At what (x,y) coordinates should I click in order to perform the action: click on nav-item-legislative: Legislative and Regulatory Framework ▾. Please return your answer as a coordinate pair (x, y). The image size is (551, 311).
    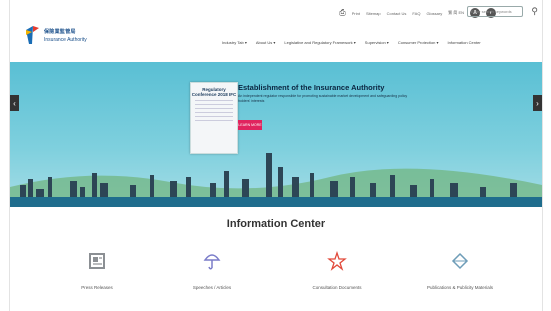
    Looking at the image, I should click on (319, 42).